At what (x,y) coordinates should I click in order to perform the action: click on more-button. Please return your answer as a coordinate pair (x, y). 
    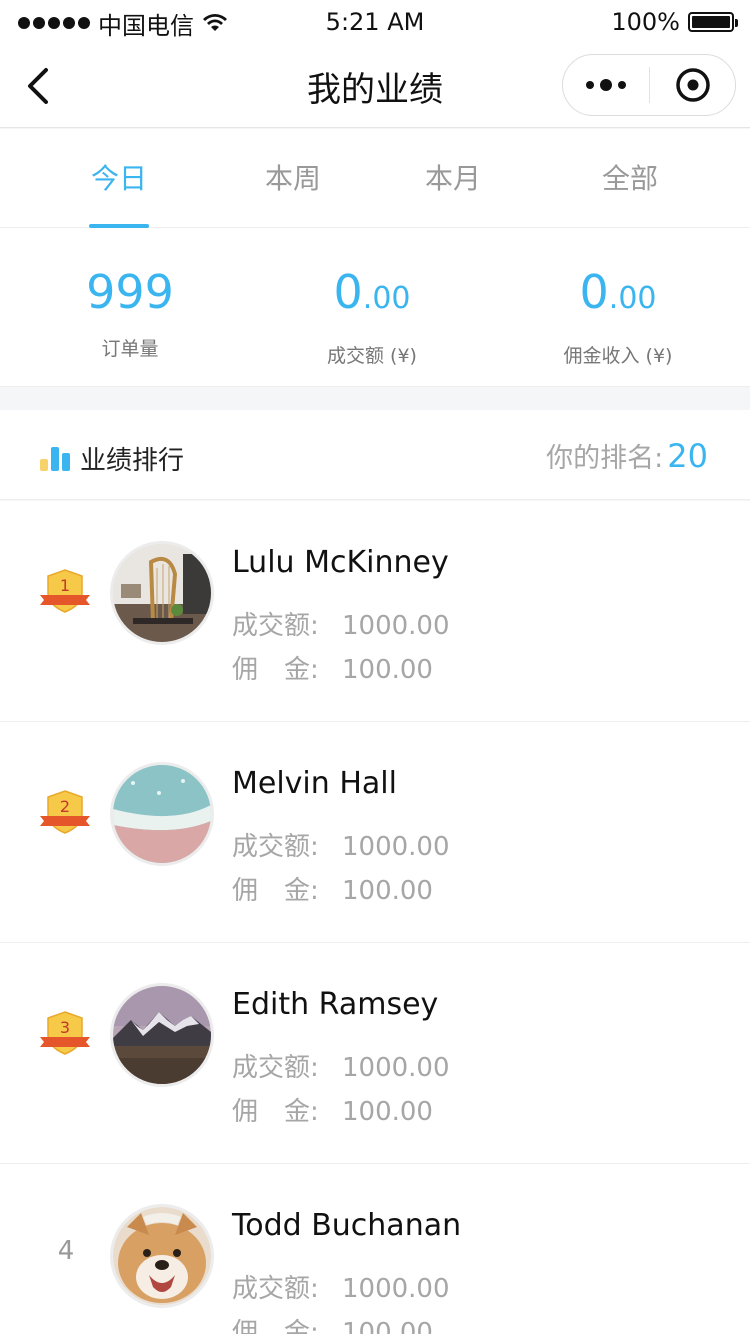
    Looking at the image, I should click on (606, 85).